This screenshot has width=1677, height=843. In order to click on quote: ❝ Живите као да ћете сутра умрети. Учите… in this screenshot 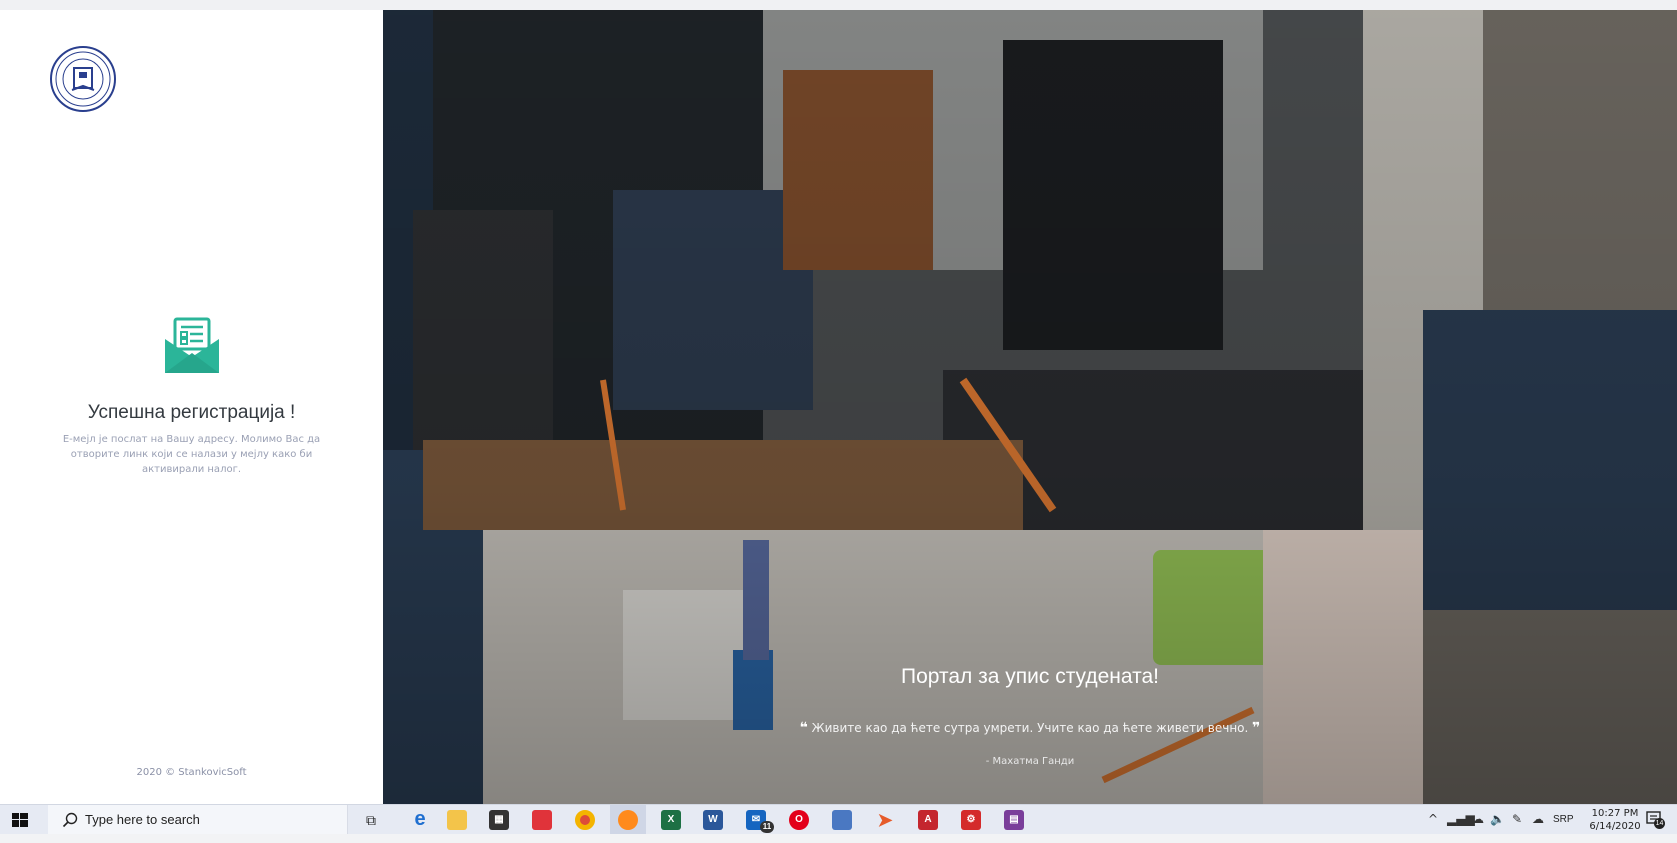, I will do `click(1030, 728)`.